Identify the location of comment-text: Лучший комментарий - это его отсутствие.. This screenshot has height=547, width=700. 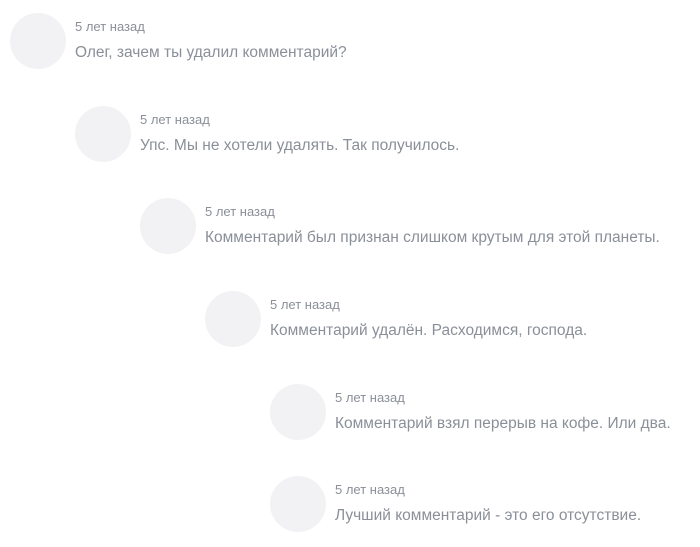
(488, 515).